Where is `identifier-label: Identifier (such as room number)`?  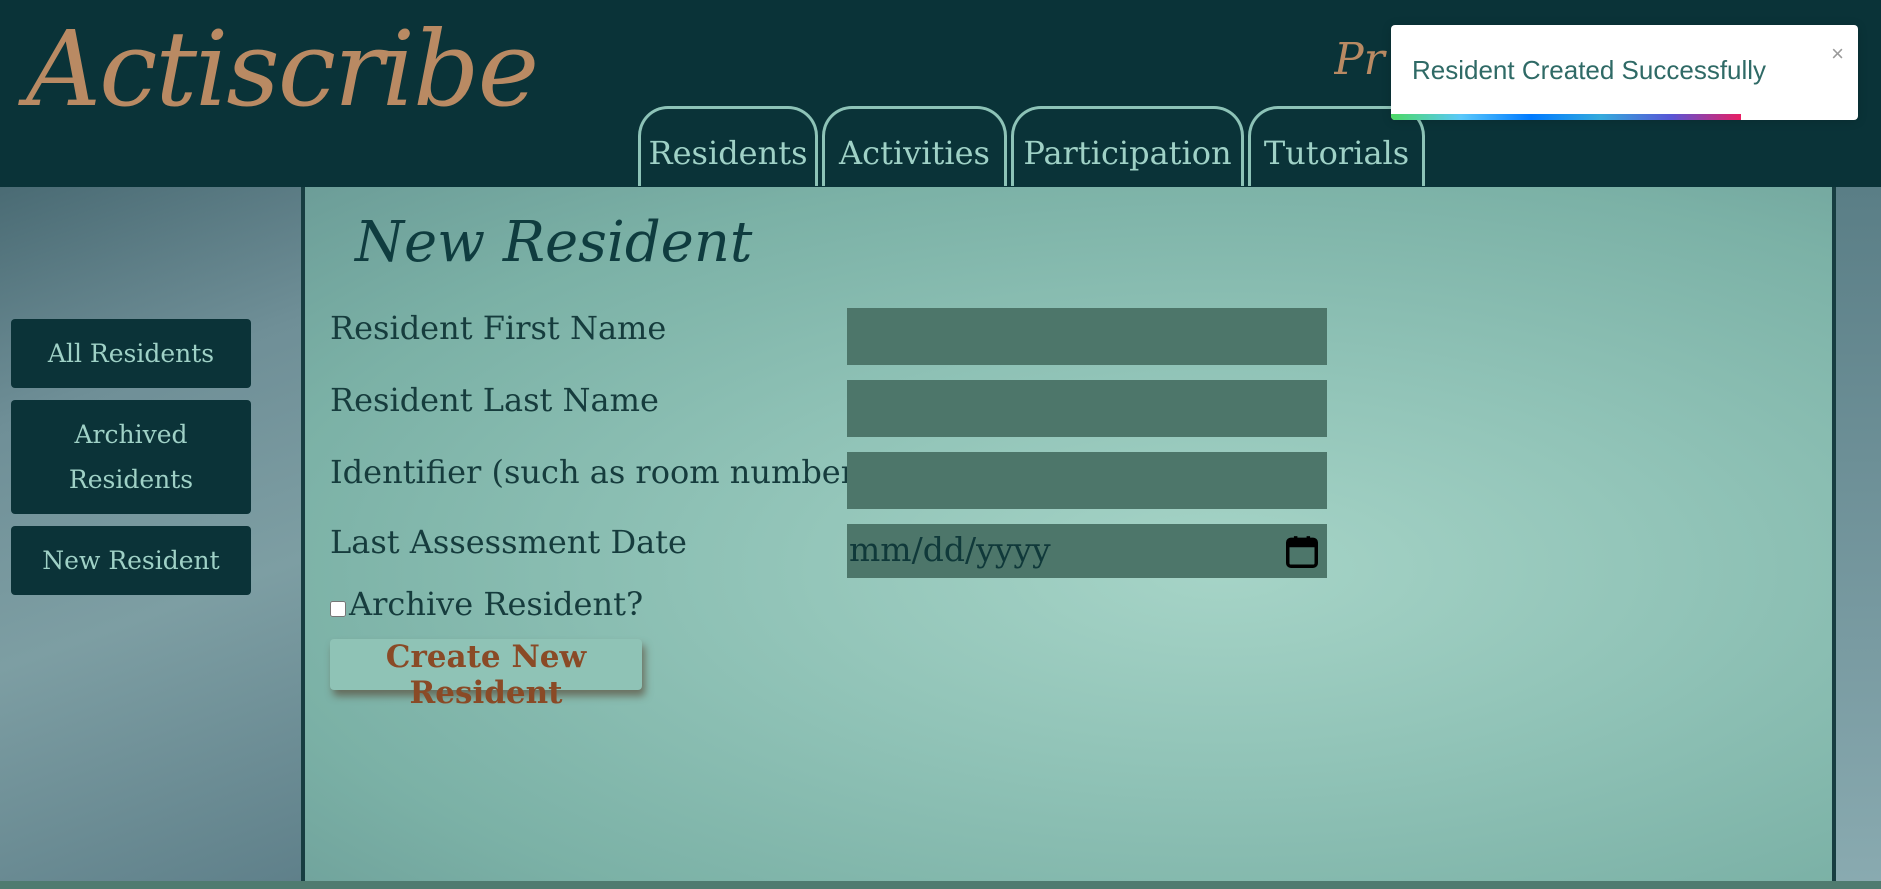
identifier-label: Identifier (such as room number) is located at coordinates (599, 472).